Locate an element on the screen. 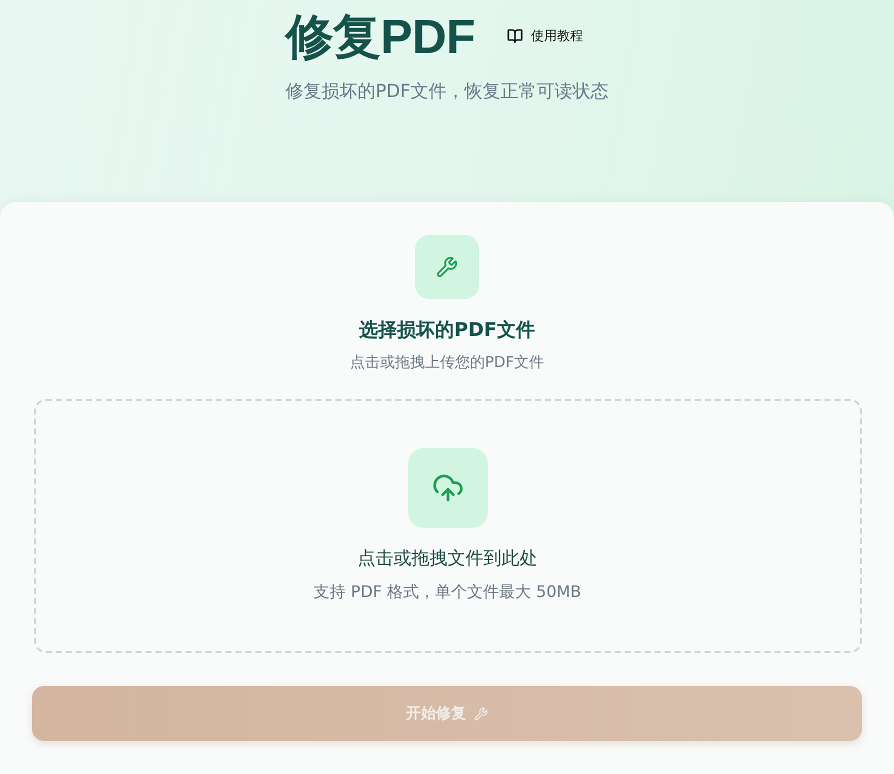 The width and height of the screenshot is (894, 774). upload-subheading: 点击或拖拽上传您的PDF文件 is located at coordinates (447, 362).